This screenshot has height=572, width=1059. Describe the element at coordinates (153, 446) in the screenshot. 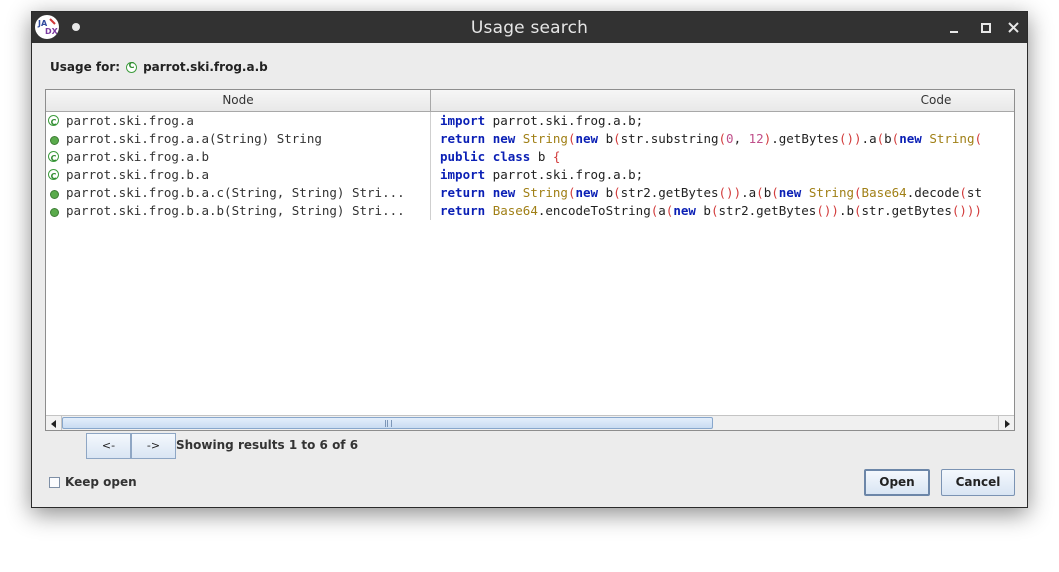

I see `next-page-button: ->` at that location.